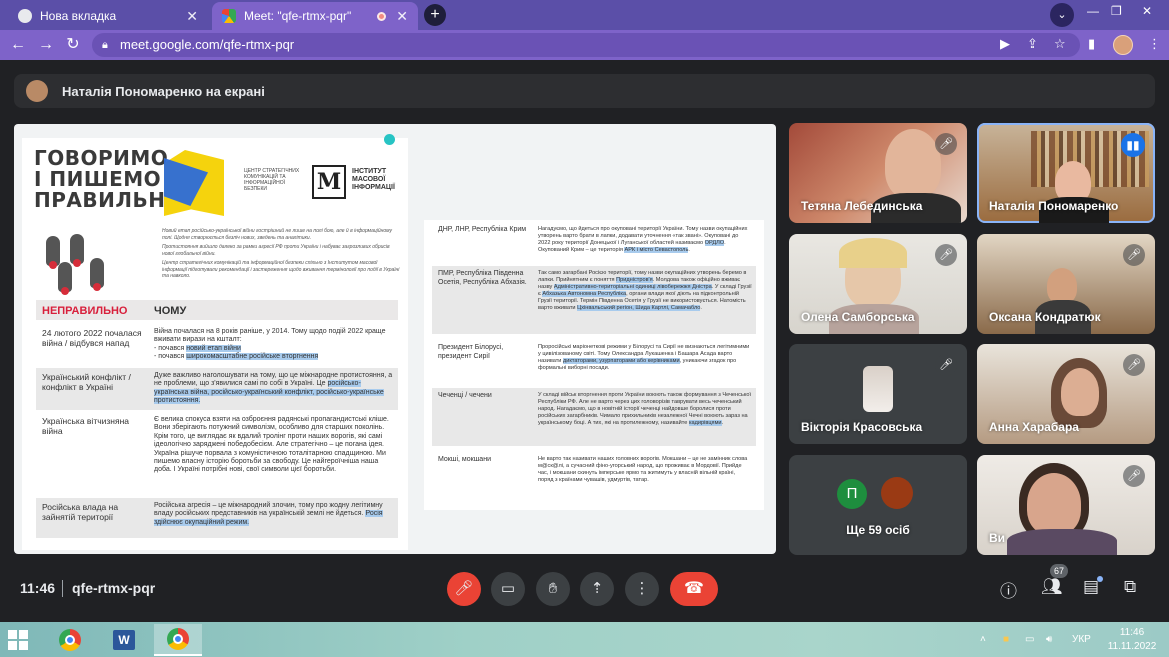  I want to click on meeting-code: qfe-rtmx-pqr, so click(114, 588).